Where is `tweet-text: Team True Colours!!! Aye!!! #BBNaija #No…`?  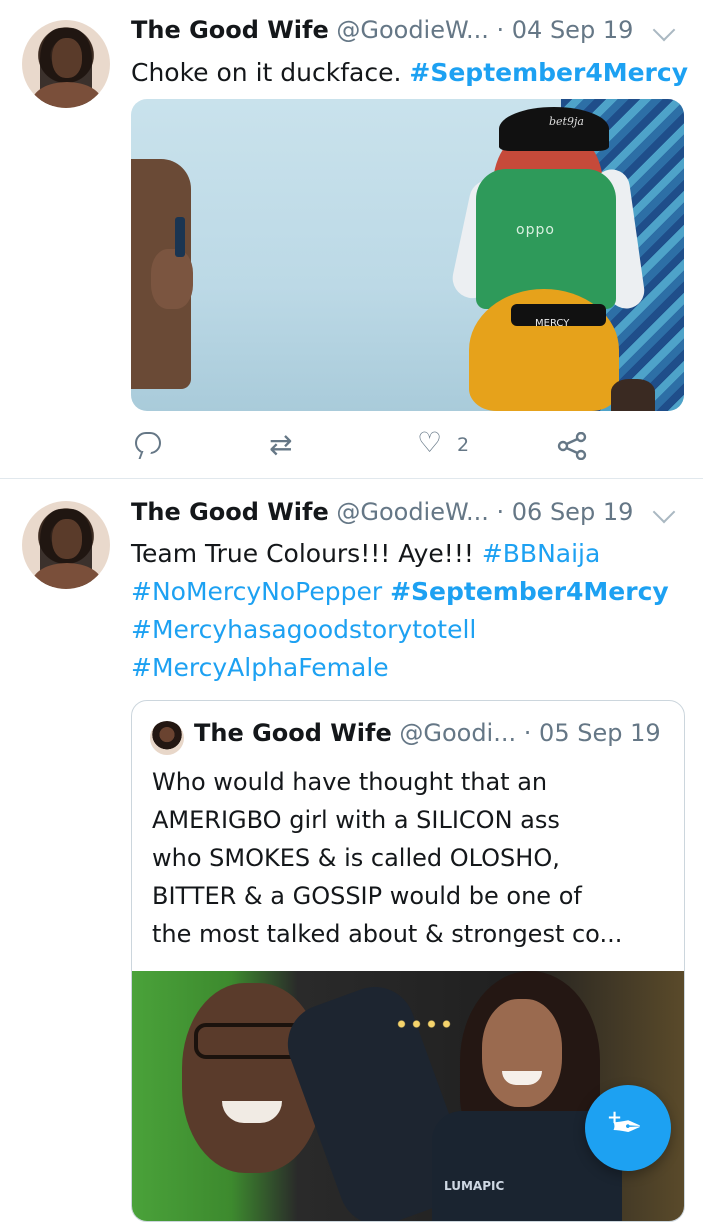 tweet-text: Team True Colours!!! Aye!!! #BBNaija #No… is located at coordinates (411, 611).